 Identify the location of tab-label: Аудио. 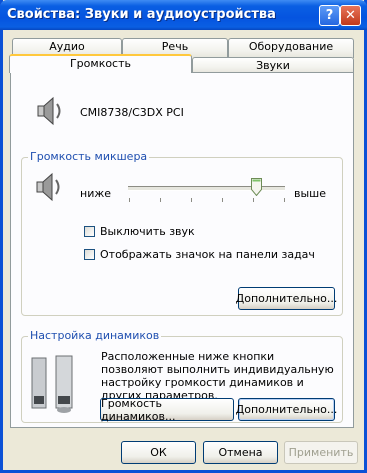
(67, 46).